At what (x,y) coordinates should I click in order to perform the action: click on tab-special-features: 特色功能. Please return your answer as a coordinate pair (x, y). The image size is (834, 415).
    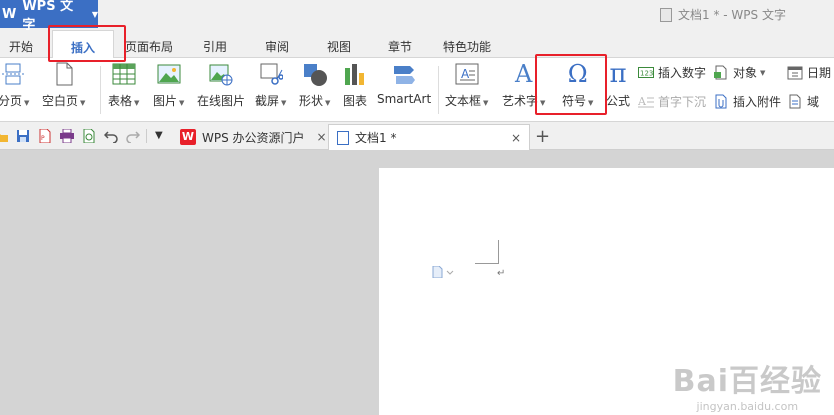
    Looking at the image, I should click on (467, 46).